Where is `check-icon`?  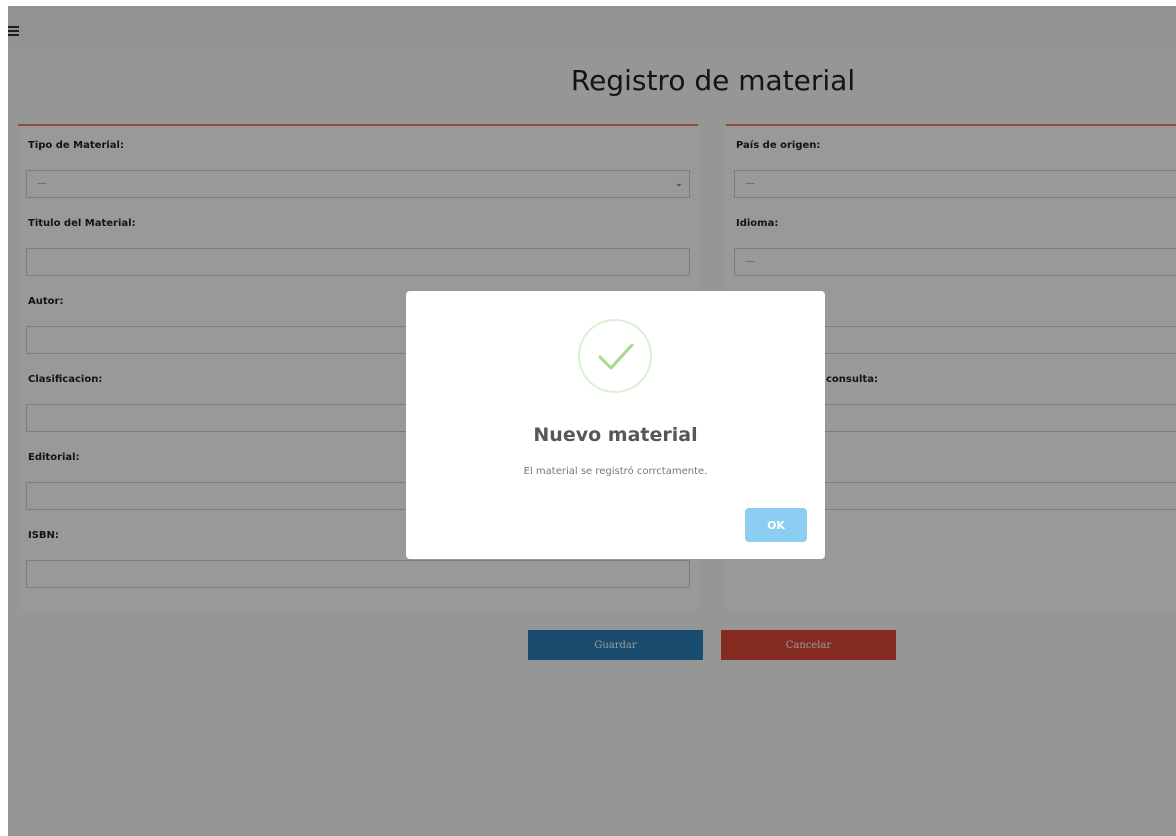 check-icon is located at coordinates (615, 356).